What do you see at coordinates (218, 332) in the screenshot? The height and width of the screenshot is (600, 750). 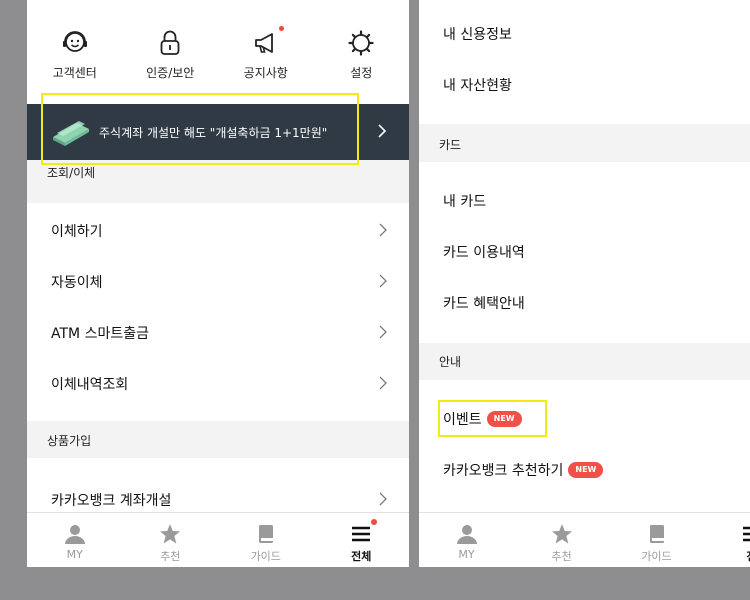 I see `menu-item-atm-withdraw: ATM 스마트출금` at bounding box center [218, 332].